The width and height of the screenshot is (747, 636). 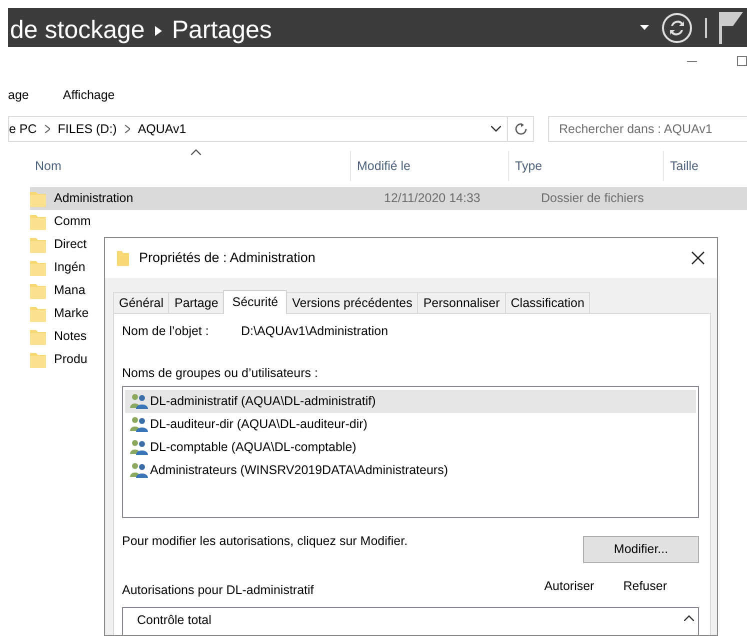 What do you see at coordinates (265, 541) in the screenshot?
I see `hint-text: Pour modifier les autorisations, cliquez sur Modifier.` at bounding box center [265, 541].